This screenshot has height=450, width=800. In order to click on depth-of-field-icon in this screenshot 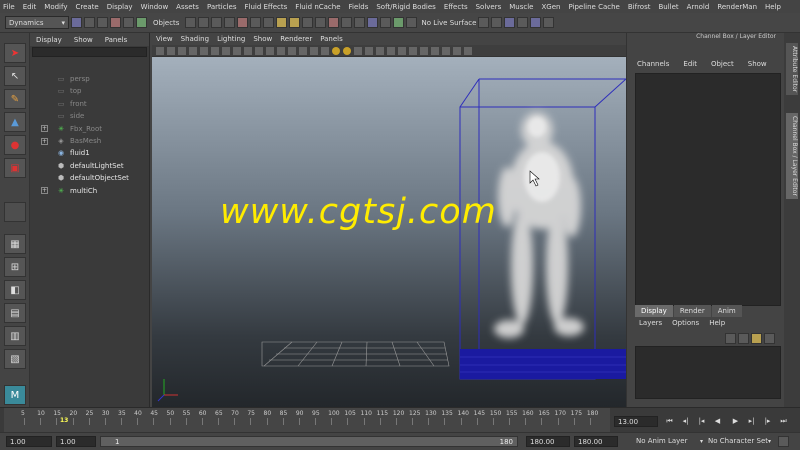, I will do `click(391, 50)`.